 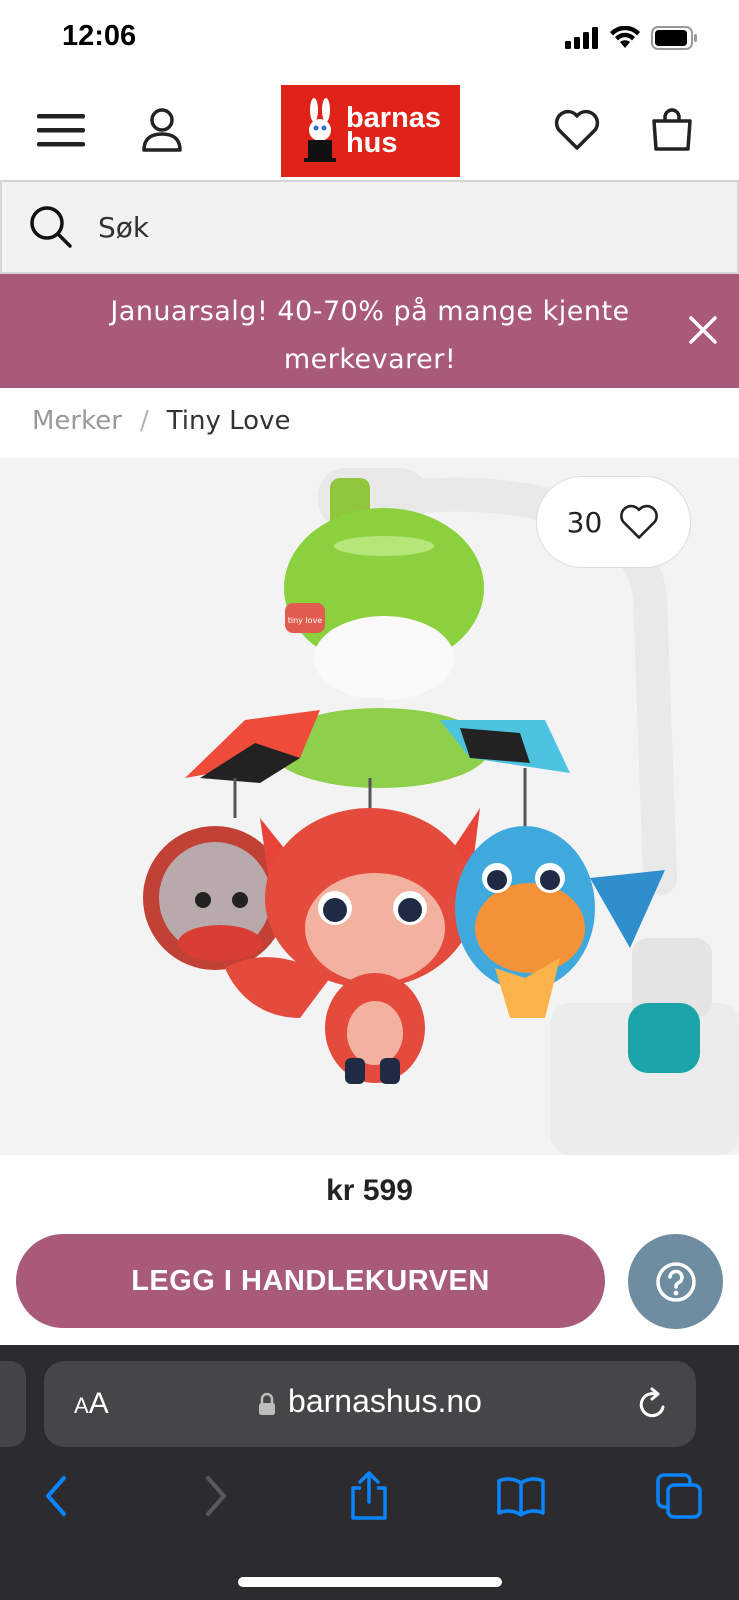 I want to click on brand-logo-text: tiny love, so click(x=305, y=620).